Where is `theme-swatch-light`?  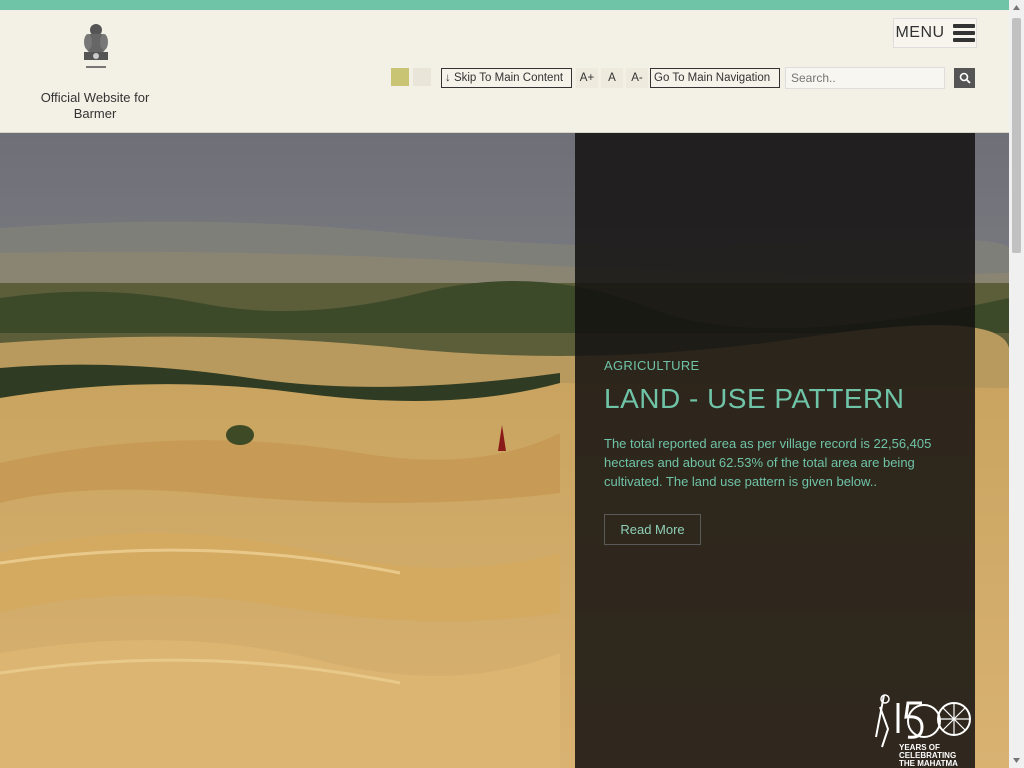 theme-swatch-light is located at coordinates (422, 77).